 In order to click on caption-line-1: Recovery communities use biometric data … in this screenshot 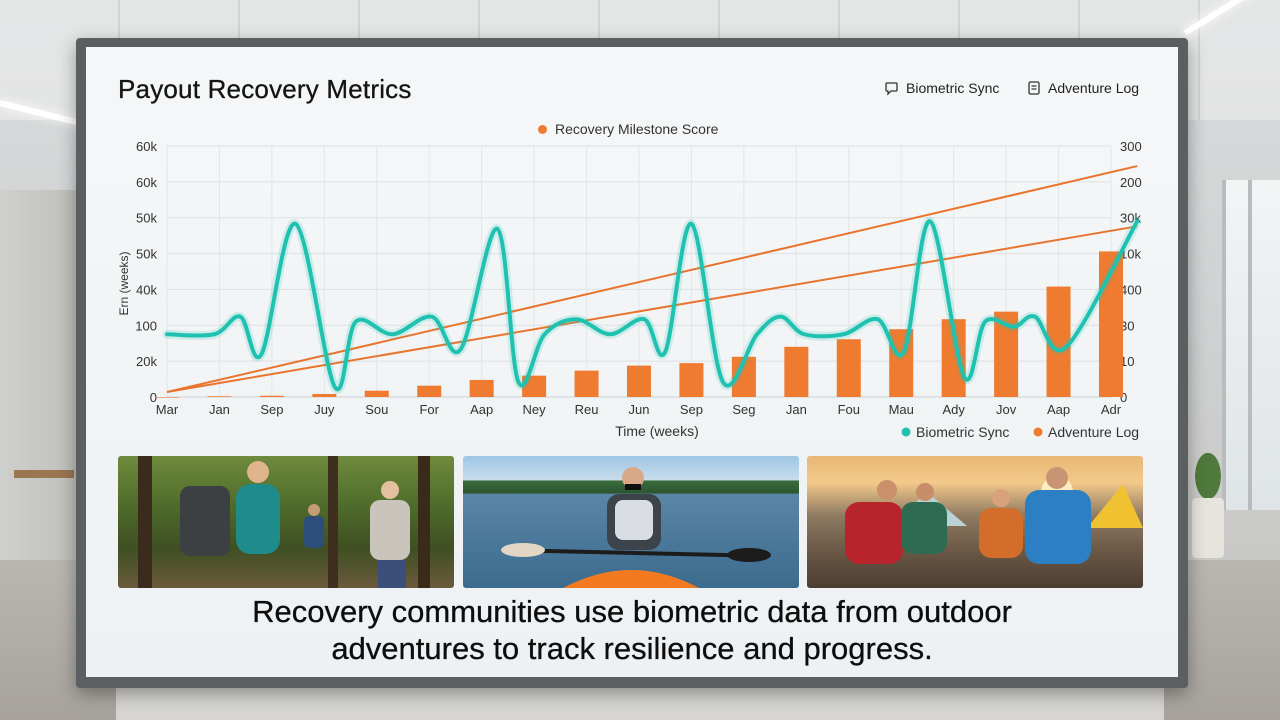, I will do `click(632, 611)`.